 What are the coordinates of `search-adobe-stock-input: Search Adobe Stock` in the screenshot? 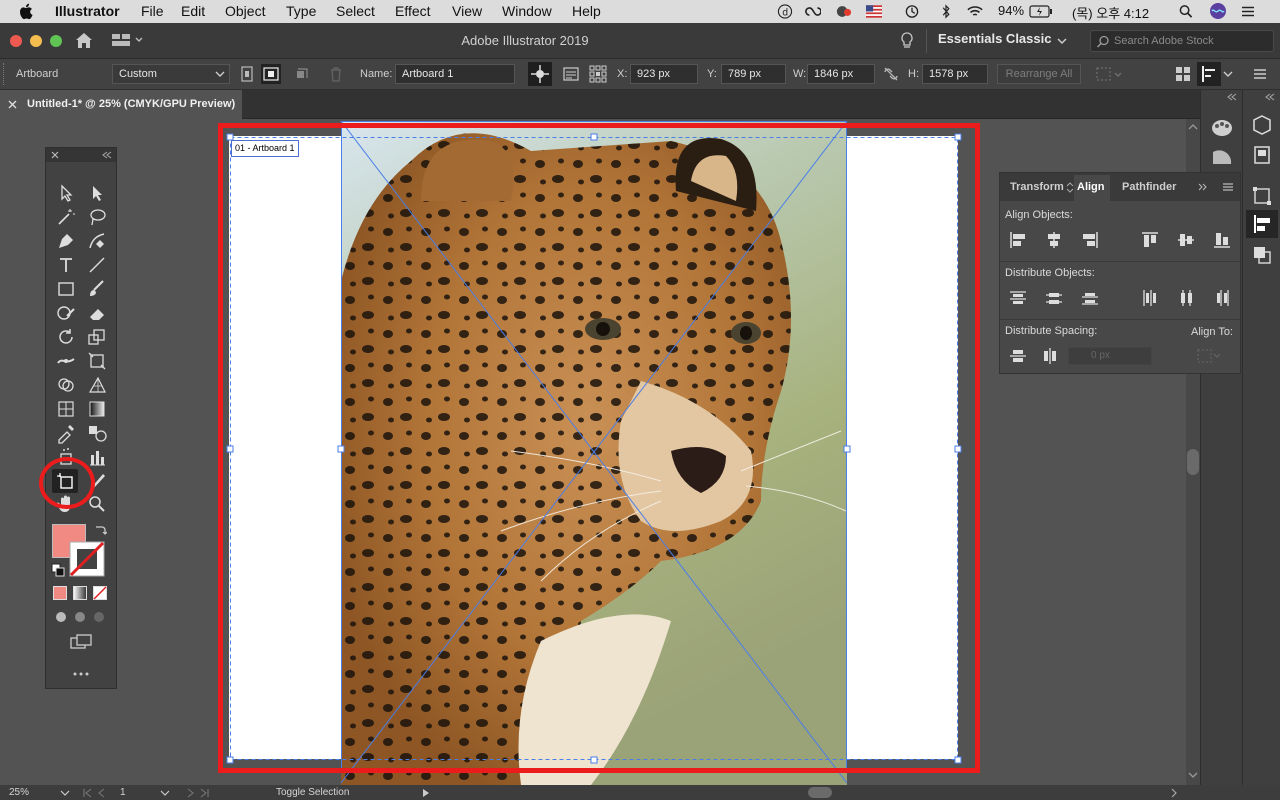 It's located at (1182, 41).